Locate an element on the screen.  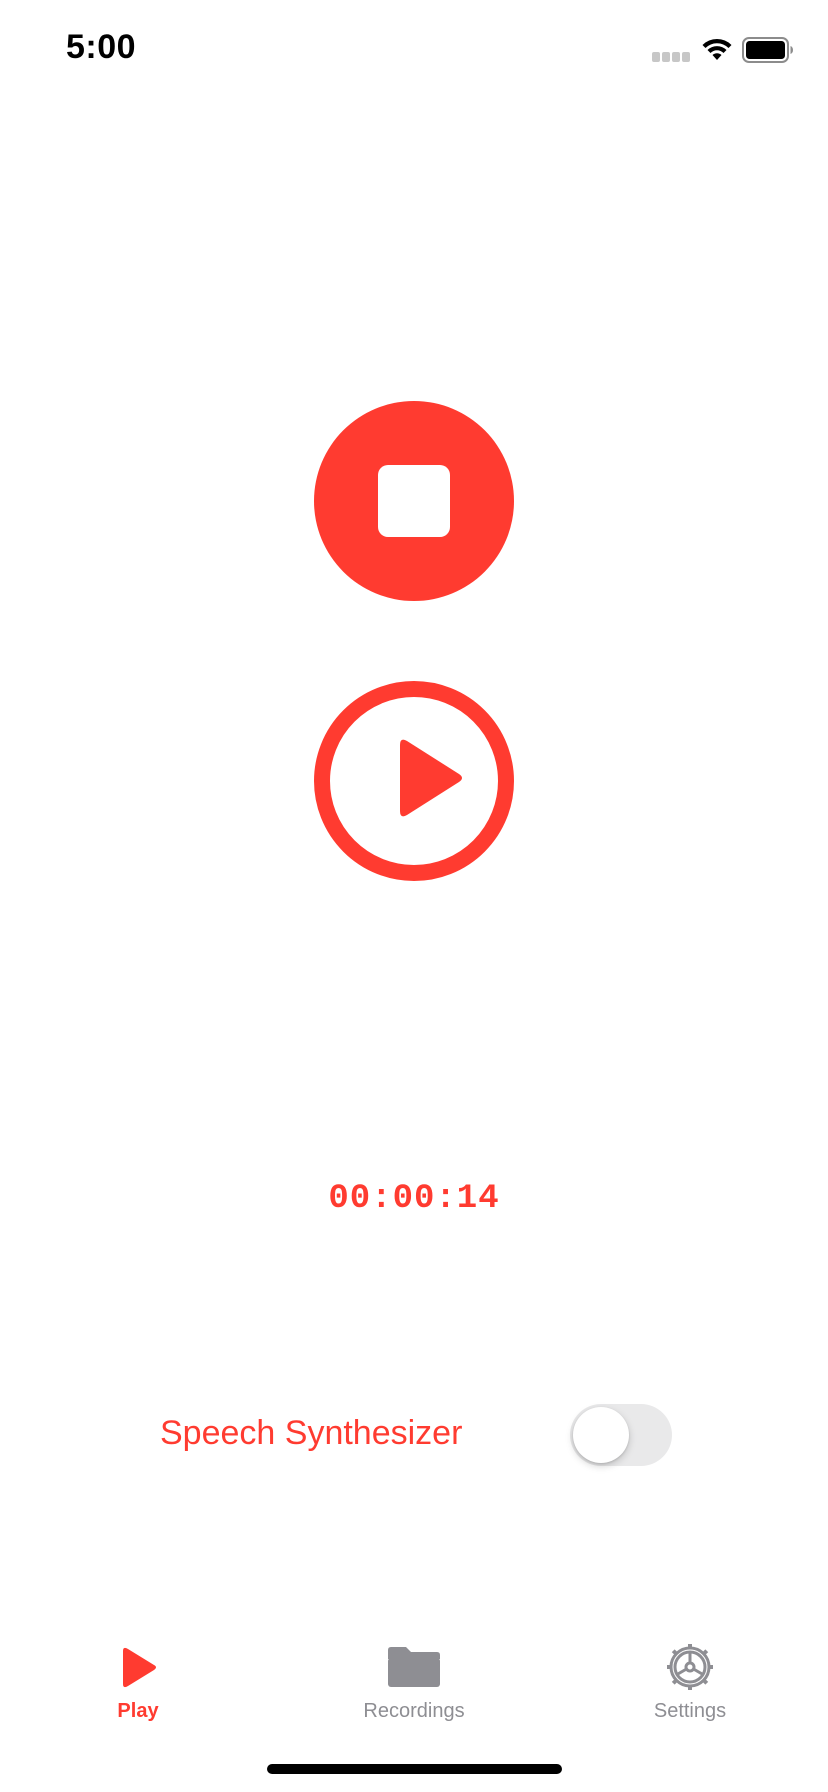
tab-recordings: Recordings is located at coordinates (414, 1671).